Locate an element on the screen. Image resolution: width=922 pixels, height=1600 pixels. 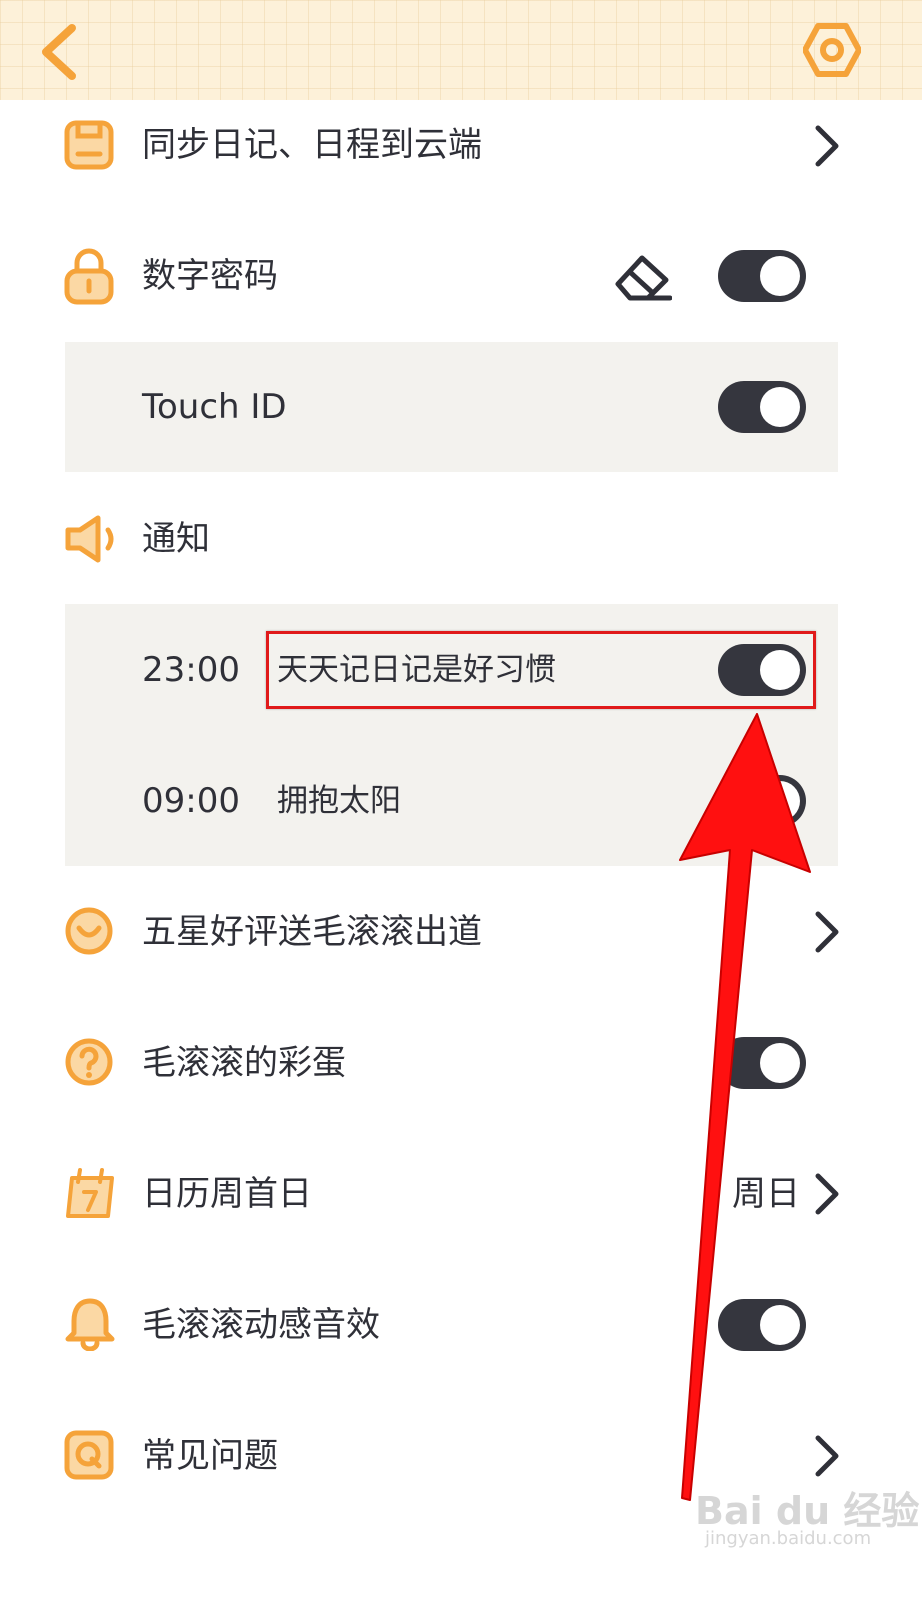
red-arrow-annotation is located at coordinates (745, 1107).